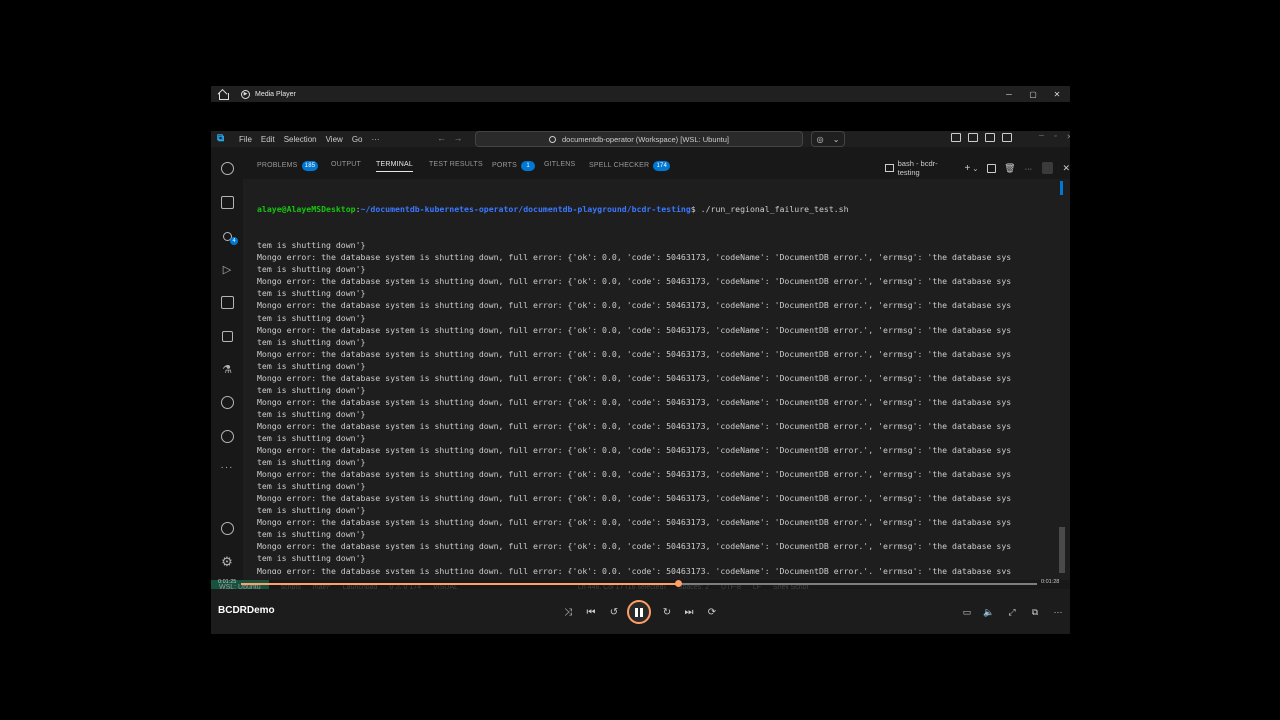  I want to click on seek-thumb, so click(678, 583).